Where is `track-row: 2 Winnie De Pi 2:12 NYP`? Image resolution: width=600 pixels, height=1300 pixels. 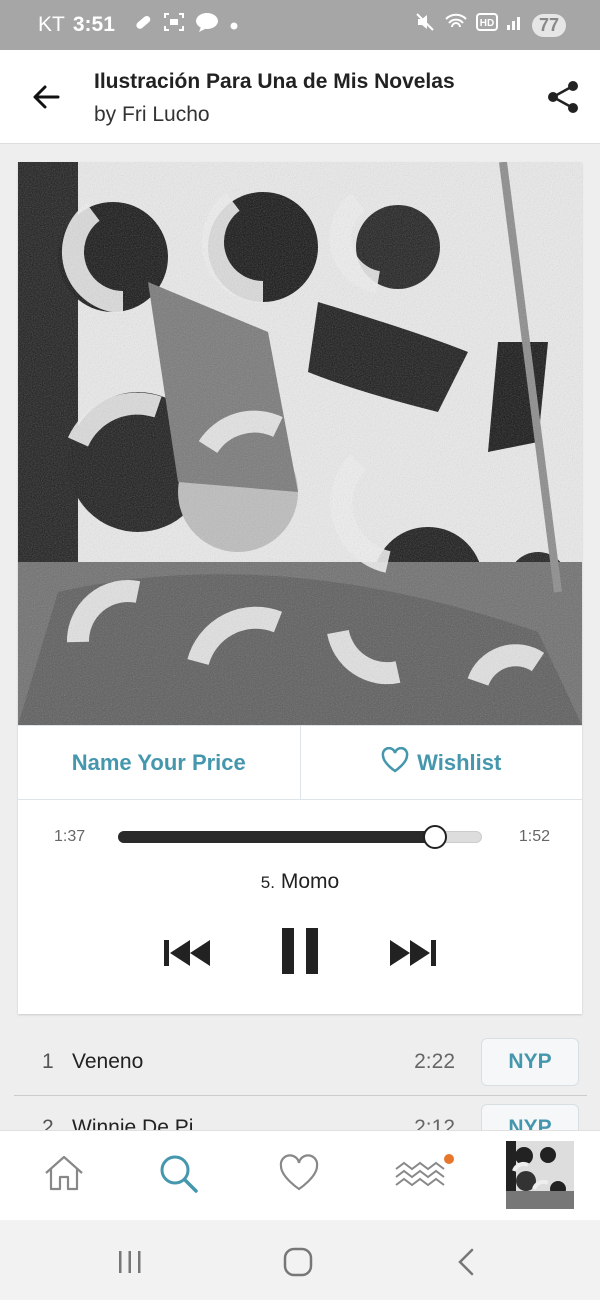 track-row: 2 Winnie De Pi 2:12 NYP is located at coordinates (300, 1113).